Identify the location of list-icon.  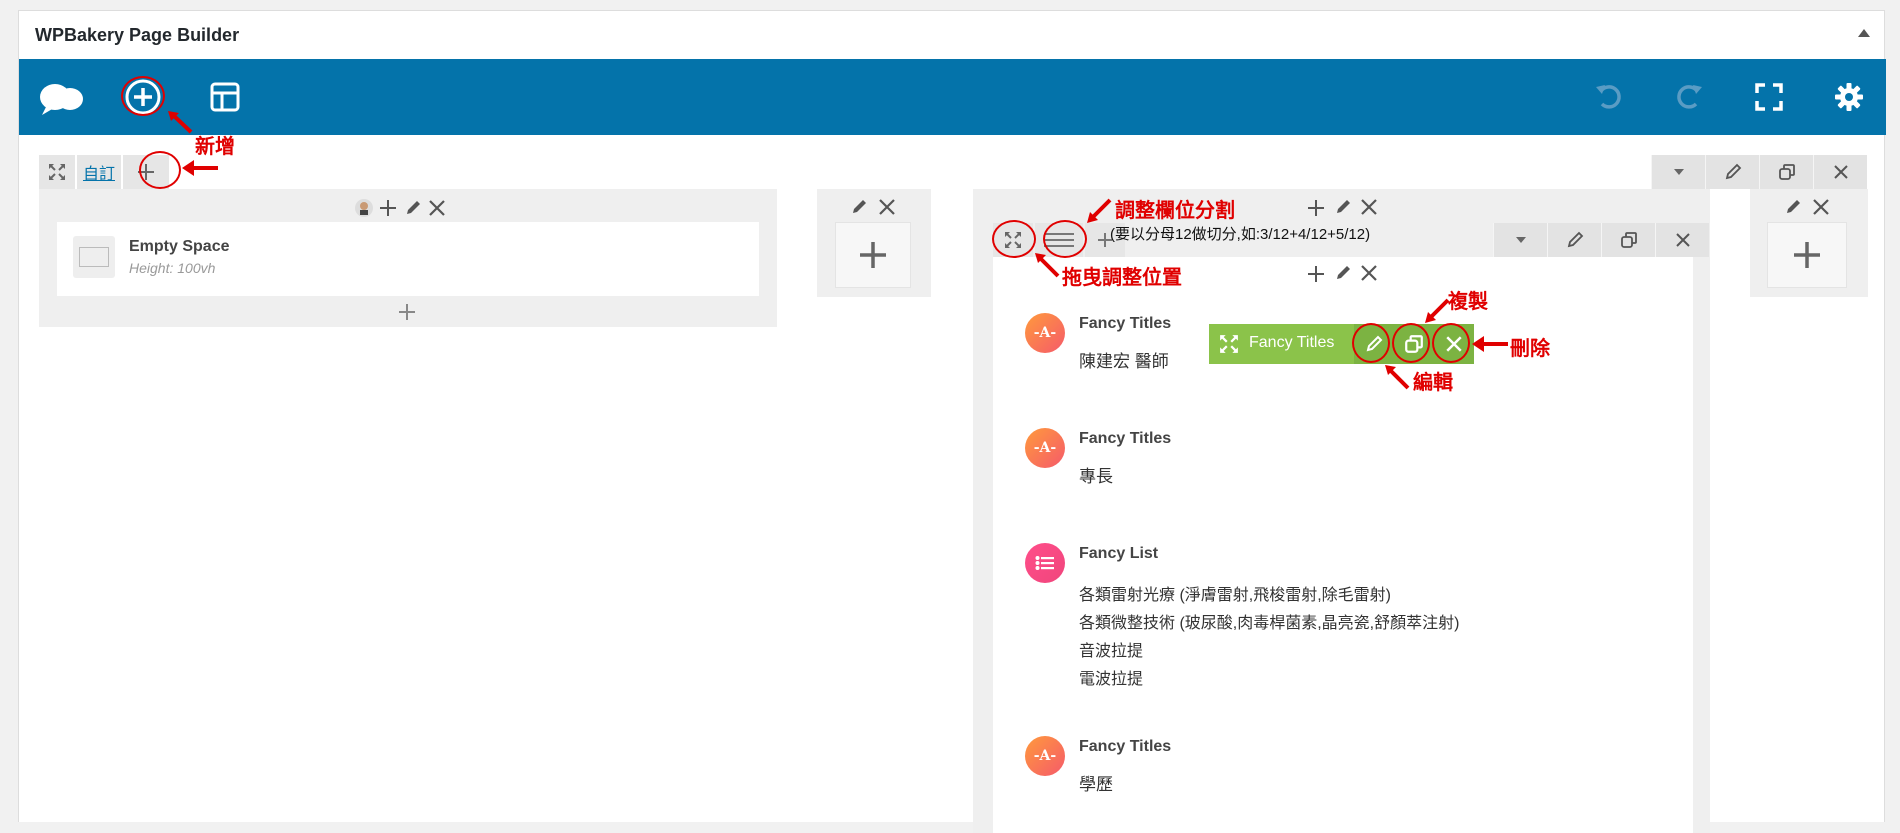
(1045, 563).